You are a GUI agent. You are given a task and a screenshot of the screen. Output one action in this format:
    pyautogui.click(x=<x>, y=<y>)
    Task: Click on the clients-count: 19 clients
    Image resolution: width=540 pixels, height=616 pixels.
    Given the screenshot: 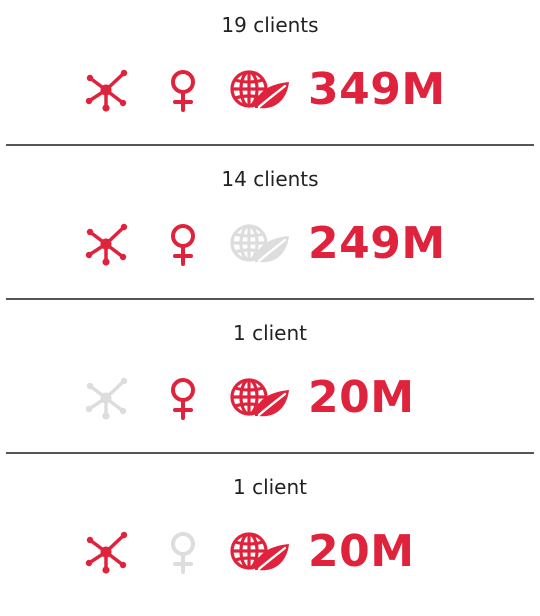 What is the action you would take?
    pyautogui.click(x=270, y=25)
    